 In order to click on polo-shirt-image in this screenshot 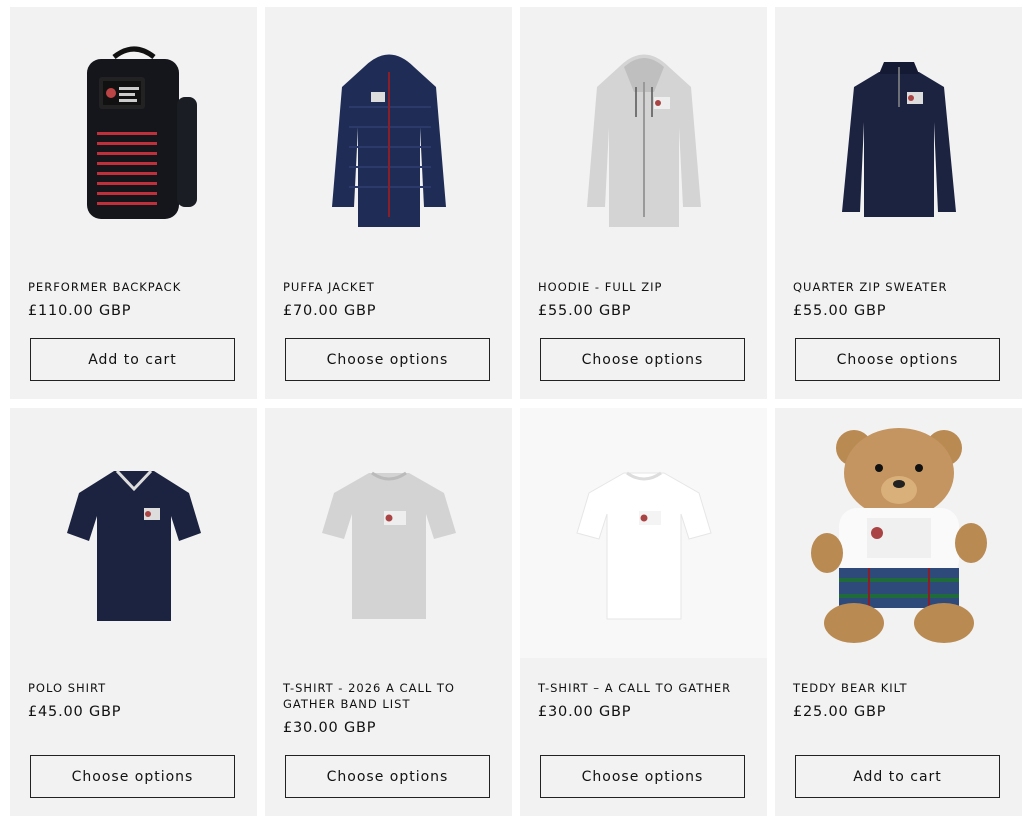, I will do `click(133, 533)`.